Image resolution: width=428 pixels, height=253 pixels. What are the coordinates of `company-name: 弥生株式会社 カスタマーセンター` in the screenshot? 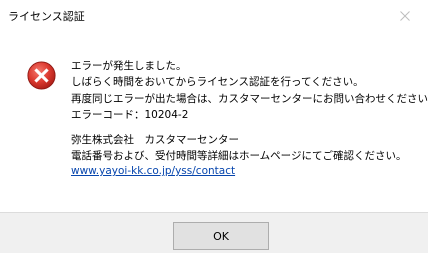 It's located at (155, 140).